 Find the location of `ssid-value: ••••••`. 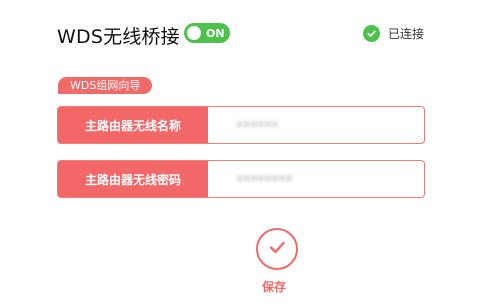

ssid-value: •••••• is located at coordinates (316, 125).